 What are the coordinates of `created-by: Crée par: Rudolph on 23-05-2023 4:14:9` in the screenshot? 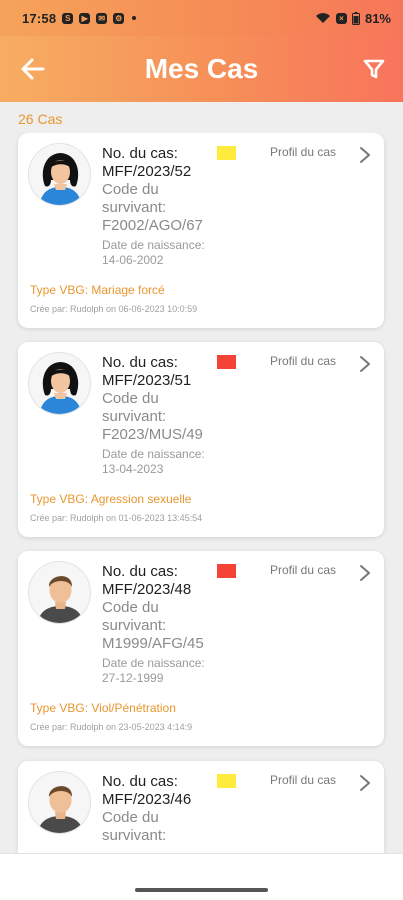 It's located at (111, 727).